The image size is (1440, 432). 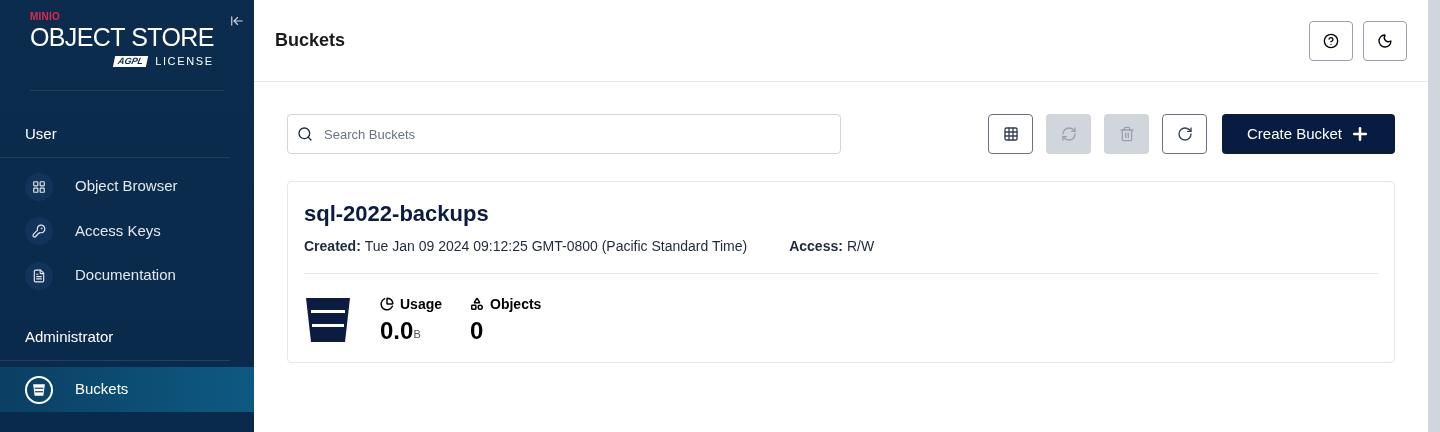 What do you see at coordinates (397, 214) in the screenshot?
I see `bucket-name: sql-2022-backups` at bounding box center [397, 214].